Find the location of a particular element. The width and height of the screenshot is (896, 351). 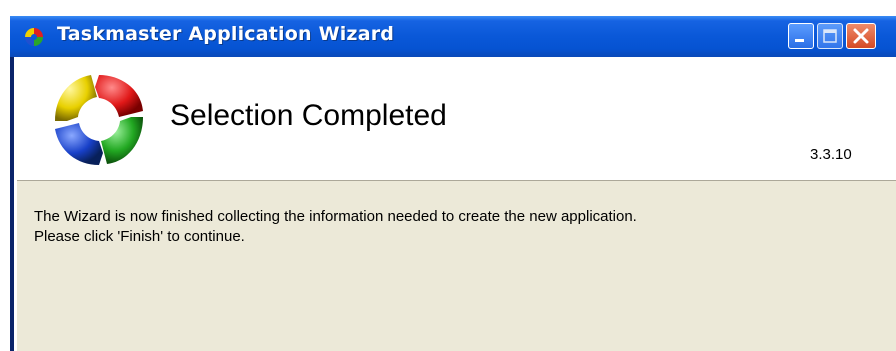

version-label: 3.3.10 is located at coordinates (831, 154).